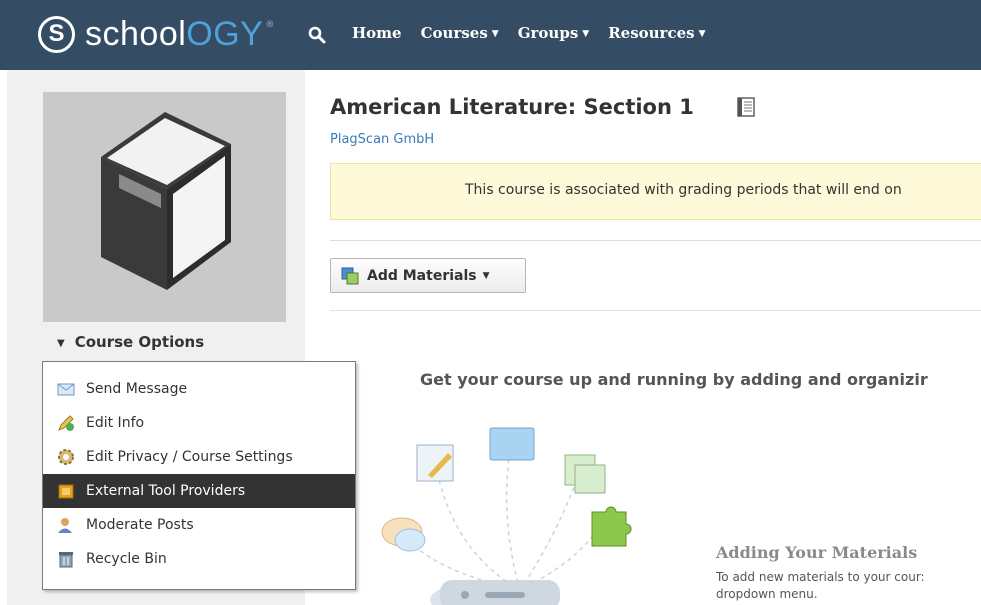 The image size is (981, 605). I want to click on course-subtitle-link: PlagScan GmbH, so click(382, 139).